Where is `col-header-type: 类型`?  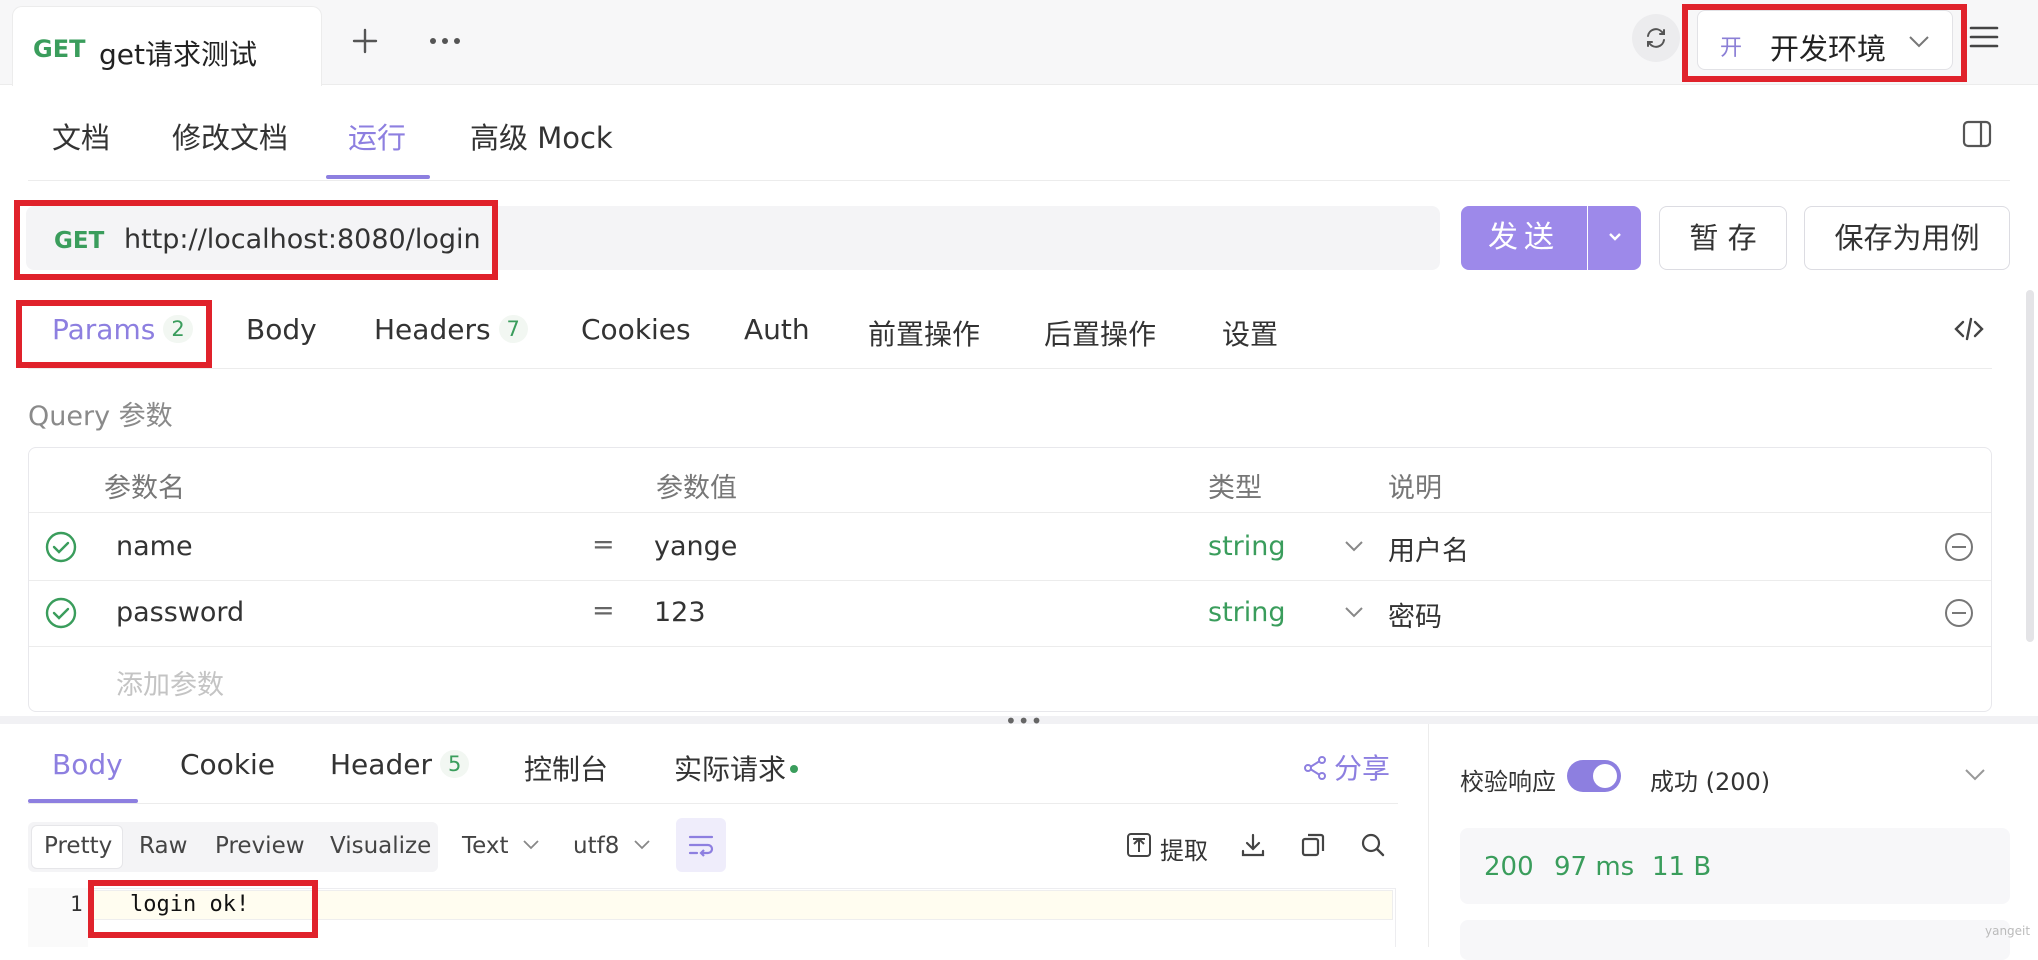
col-header-type: 类型 is located at coordinates (1235, 488).